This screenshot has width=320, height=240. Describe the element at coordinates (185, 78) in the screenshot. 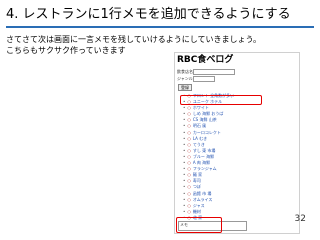

I see `category-label: ジャンル` at that location.